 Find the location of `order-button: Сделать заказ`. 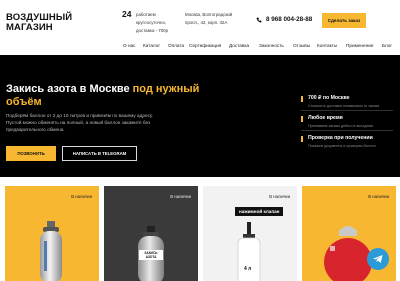

order-button: Сделать заказ is located at coordinates (344, 20).